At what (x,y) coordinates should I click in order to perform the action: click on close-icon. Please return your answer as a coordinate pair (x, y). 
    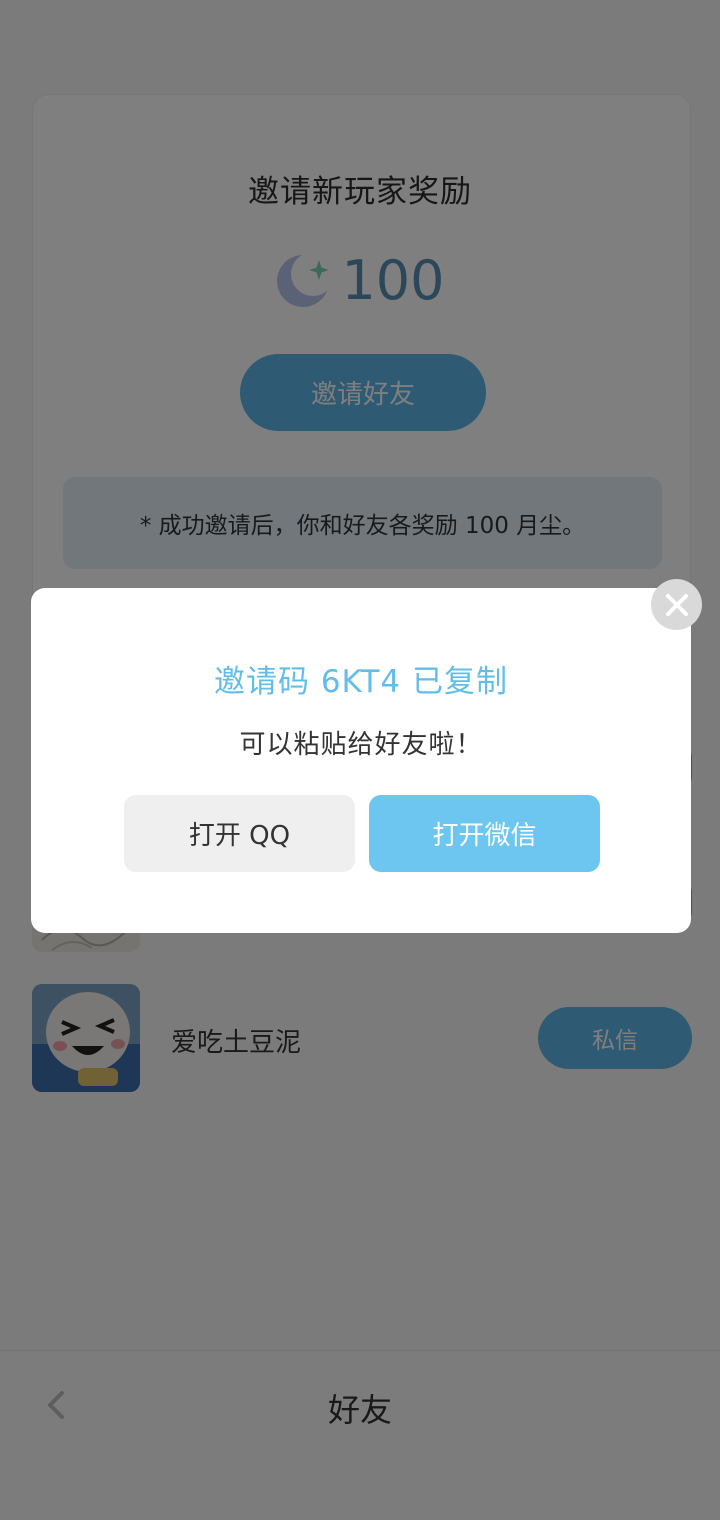
    Looking at the image, I should click on (676, 604).